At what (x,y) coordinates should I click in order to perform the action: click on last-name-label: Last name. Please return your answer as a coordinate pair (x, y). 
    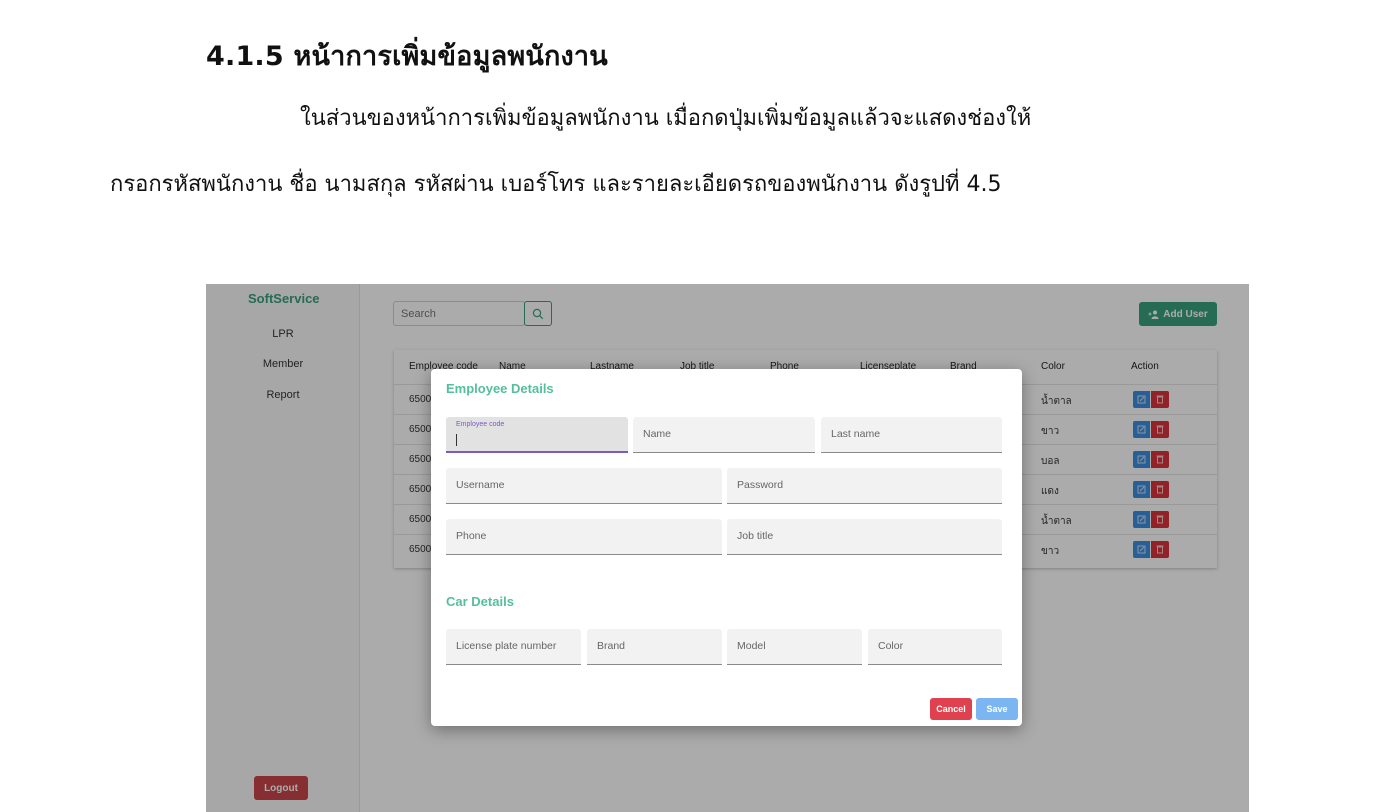
    Looking at the image, I should click on (856, 434).